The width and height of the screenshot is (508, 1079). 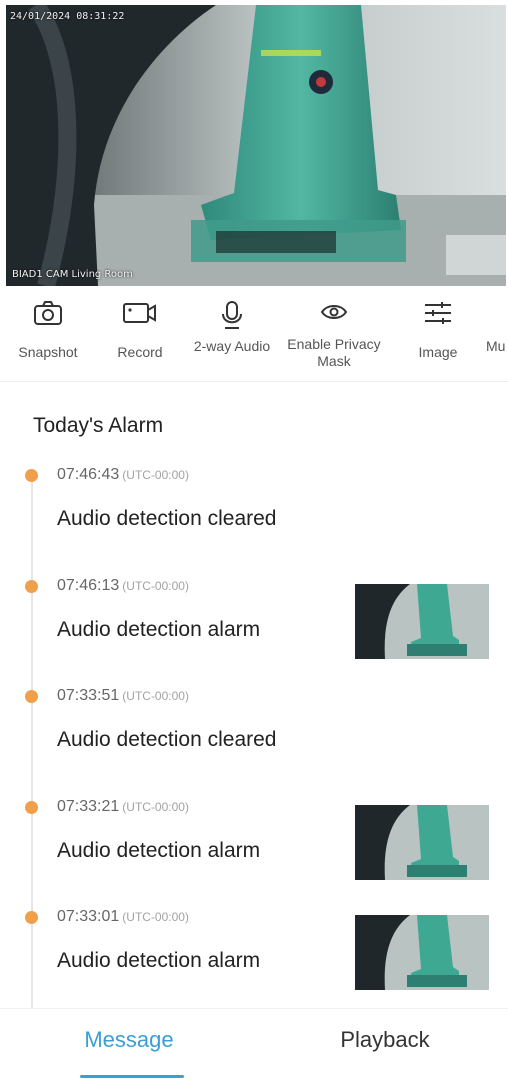 I want to click on microphone-icon, so click(x=232, y=312).